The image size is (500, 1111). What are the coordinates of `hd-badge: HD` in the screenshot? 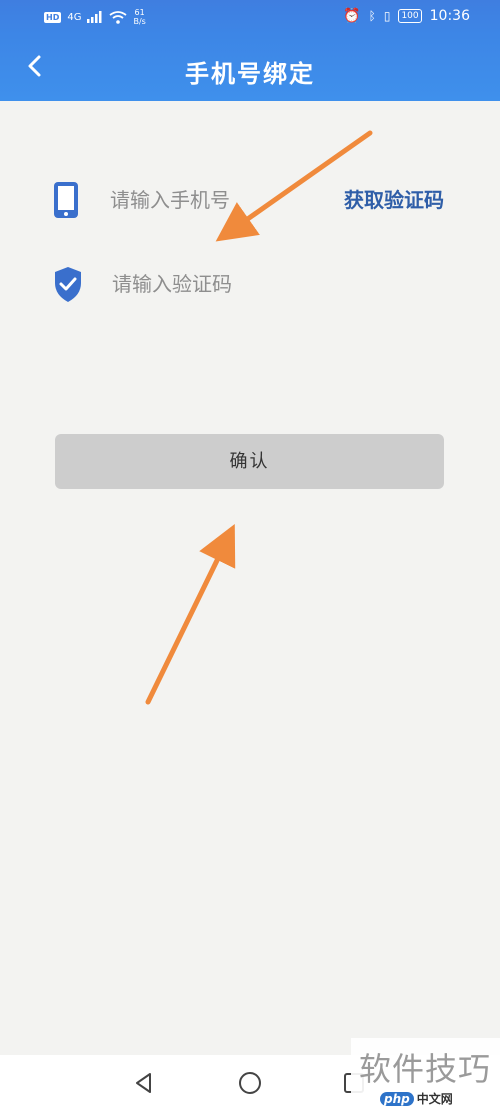 It's located at (53, 17).